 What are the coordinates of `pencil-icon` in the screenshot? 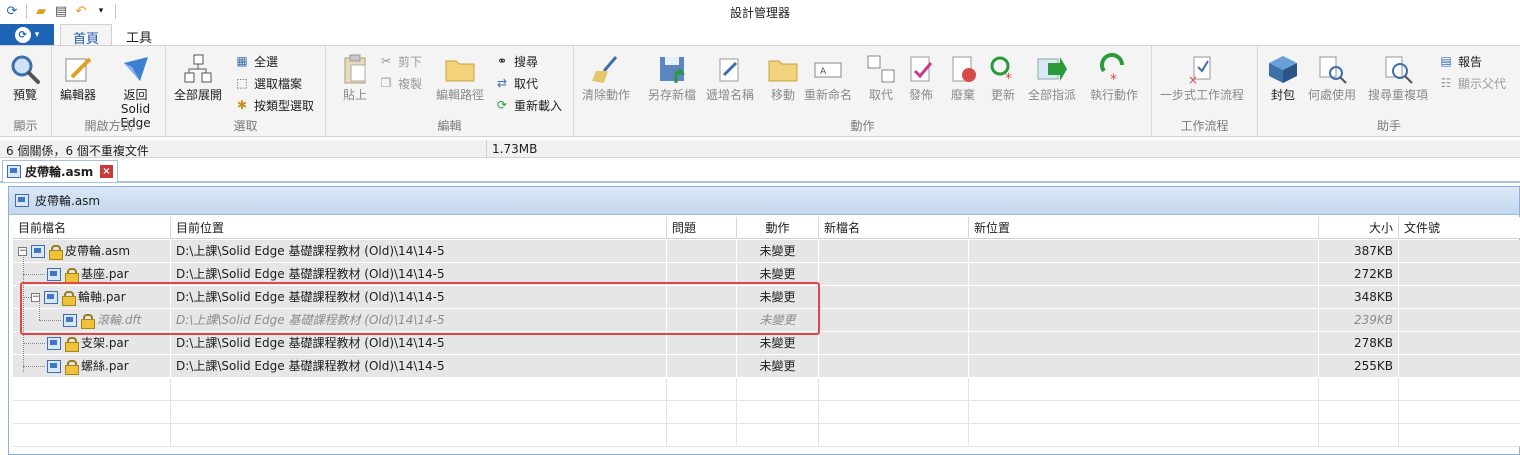 It's located at (78, 69).